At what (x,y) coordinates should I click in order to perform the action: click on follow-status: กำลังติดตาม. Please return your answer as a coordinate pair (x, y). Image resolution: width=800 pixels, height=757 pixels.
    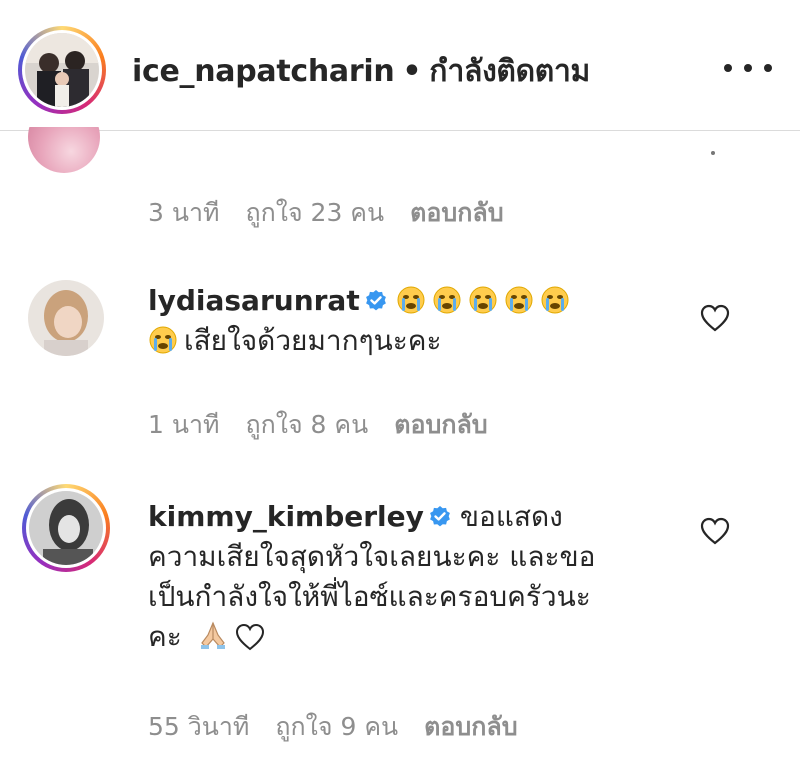
    Looking at the image, I should click on (509, 71).